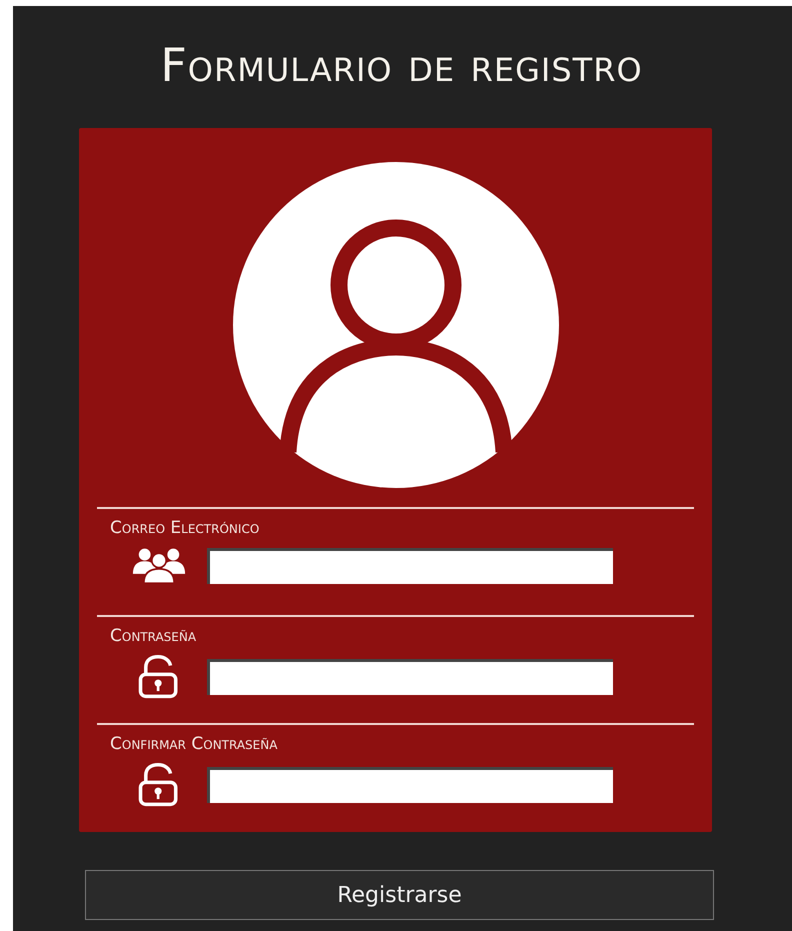  Describe the element at coordinates (159, 565) in the screenshot. I see `users-icon` at that location.